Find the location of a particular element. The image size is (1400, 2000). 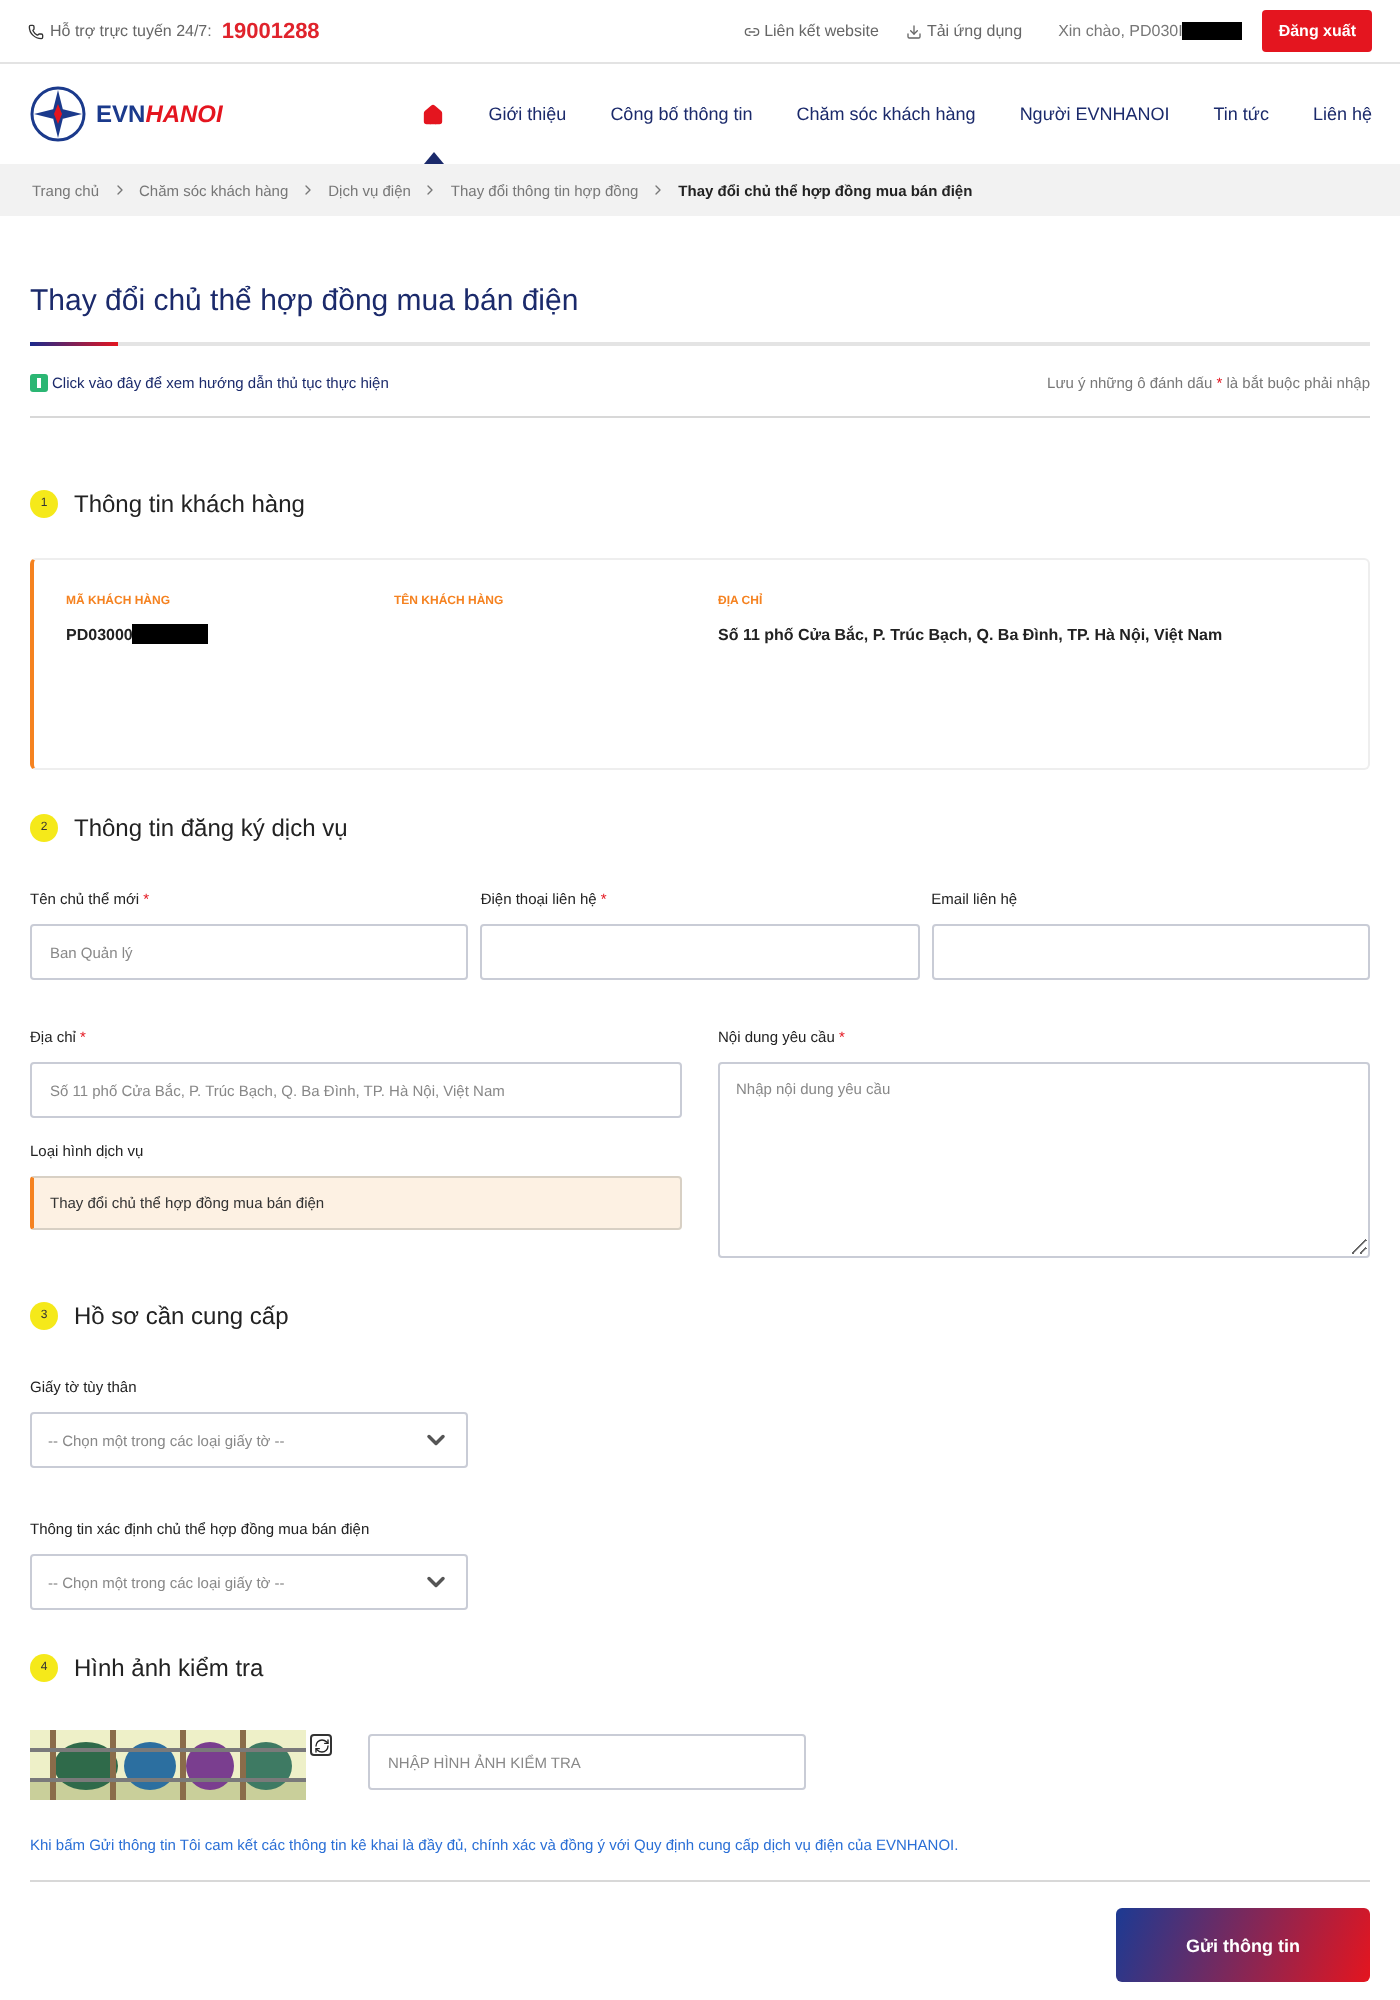

guide-icon is located at coordinates (39, 383).